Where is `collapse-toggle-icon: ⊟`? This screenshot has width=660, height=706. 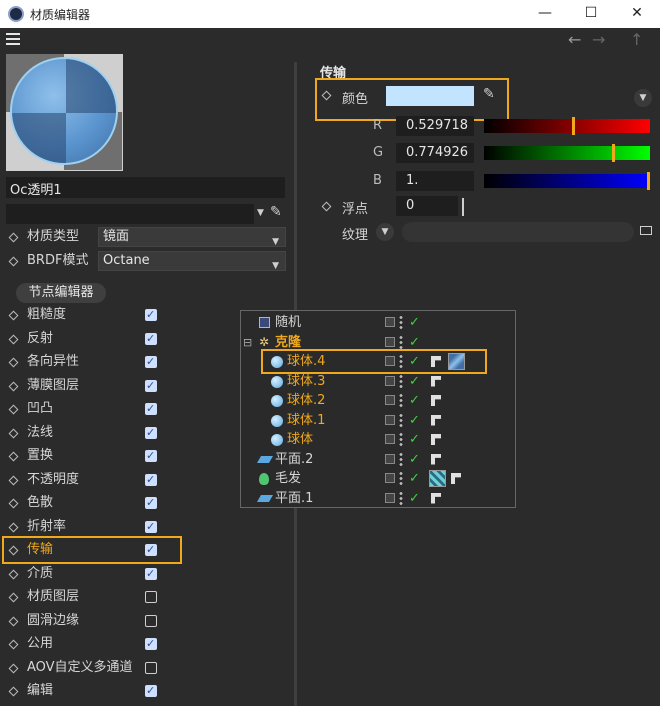
collapse-toggle-icon: ⊟ is located at coordinates (247, 342).